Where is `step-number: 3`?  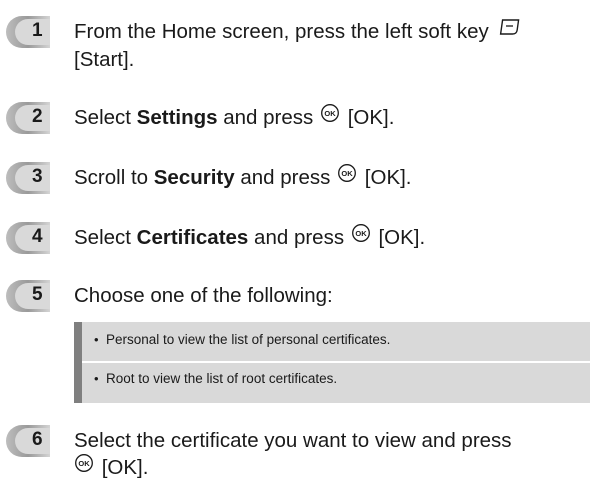 step-number: 3 is located at coordinates (37, 176).